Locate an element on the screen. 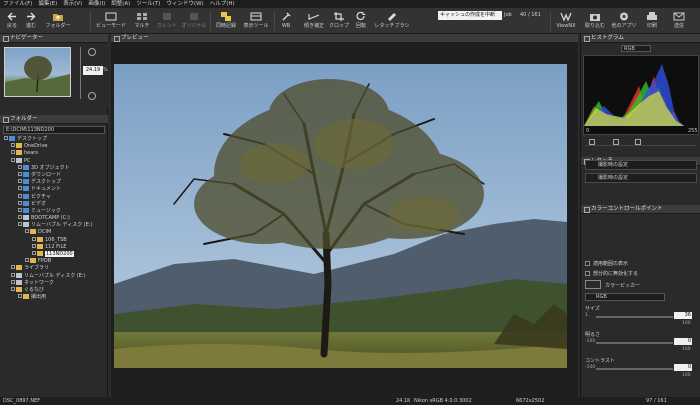 This screenshot has height=405, width=700. folder-path-input: E:\DCIM\113ND200 is located at coordinates (54, 130).